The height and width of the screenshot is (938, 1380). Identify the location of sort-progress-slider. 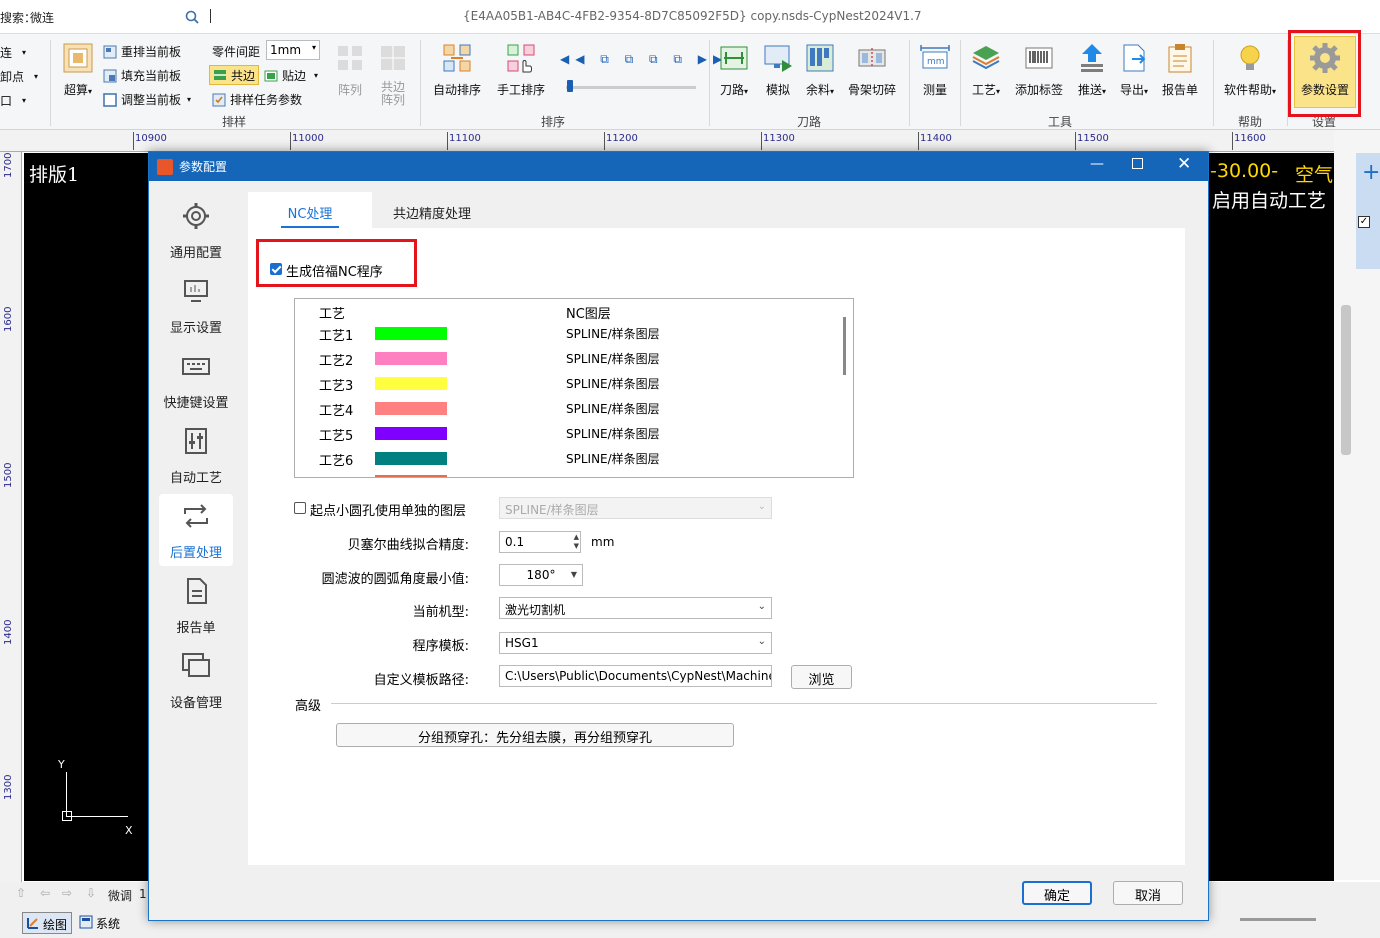
(631, 87).